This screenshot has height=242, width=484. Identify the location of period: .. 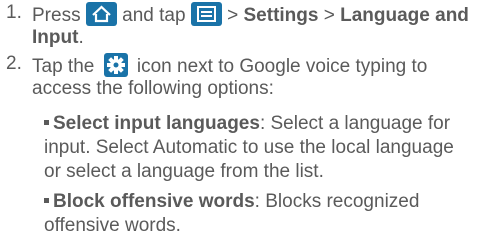
(81, 37).